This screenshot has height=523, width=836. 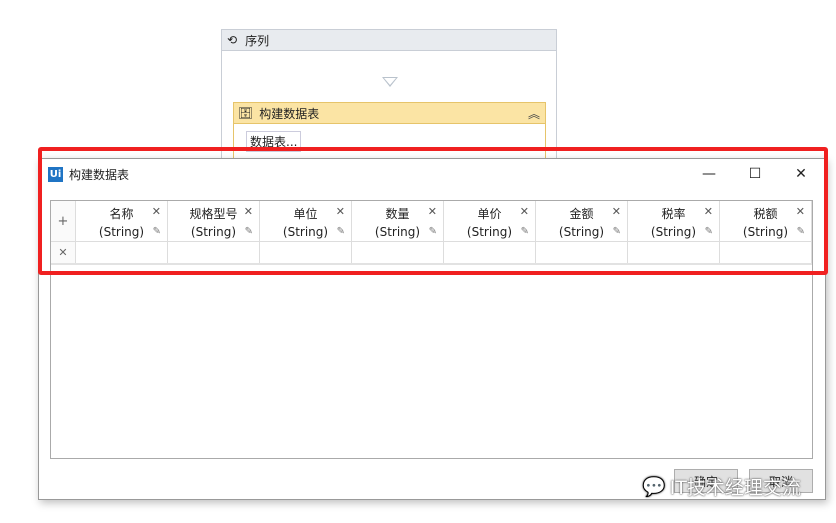 I want to click on collapse-icon: ︽, so click(x=534, y=113).